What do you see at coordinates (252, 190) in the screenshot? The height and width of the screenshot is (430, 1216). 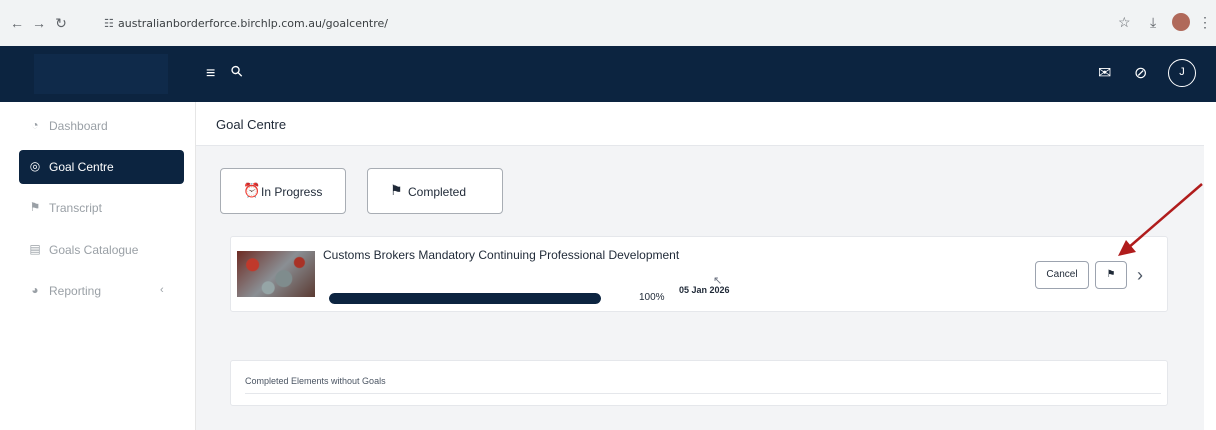 I see `alarm-clock-icon: ⏰` at bounding box center [252, 190].